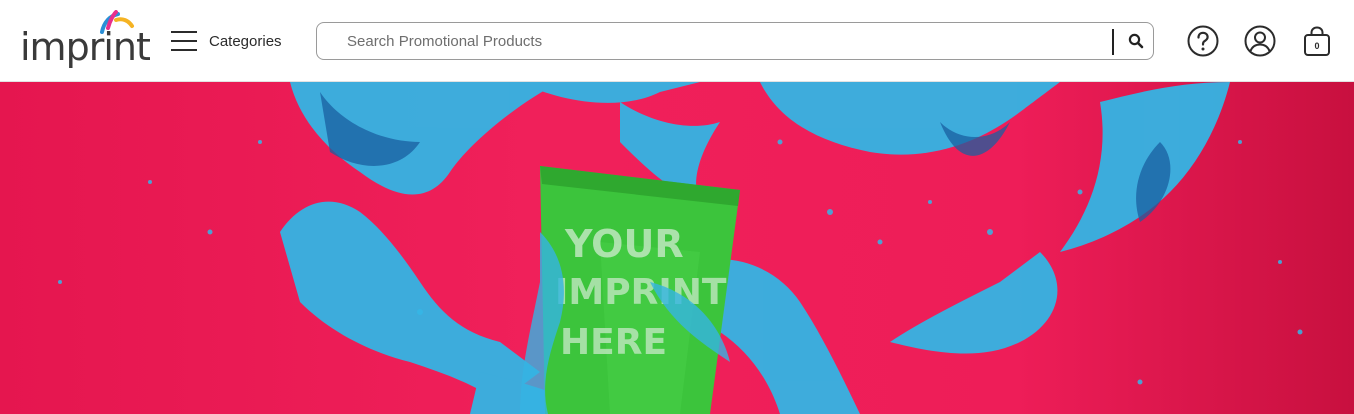 The image size is (1354, 414). I want to click on search-divider, so click(1113, 42).